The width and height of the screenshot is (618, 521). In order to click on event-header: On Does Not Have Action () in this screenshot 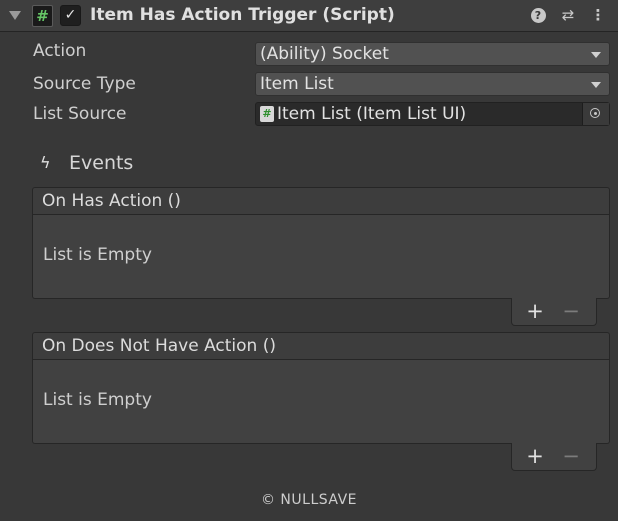, I will do `click(321, 346)`.